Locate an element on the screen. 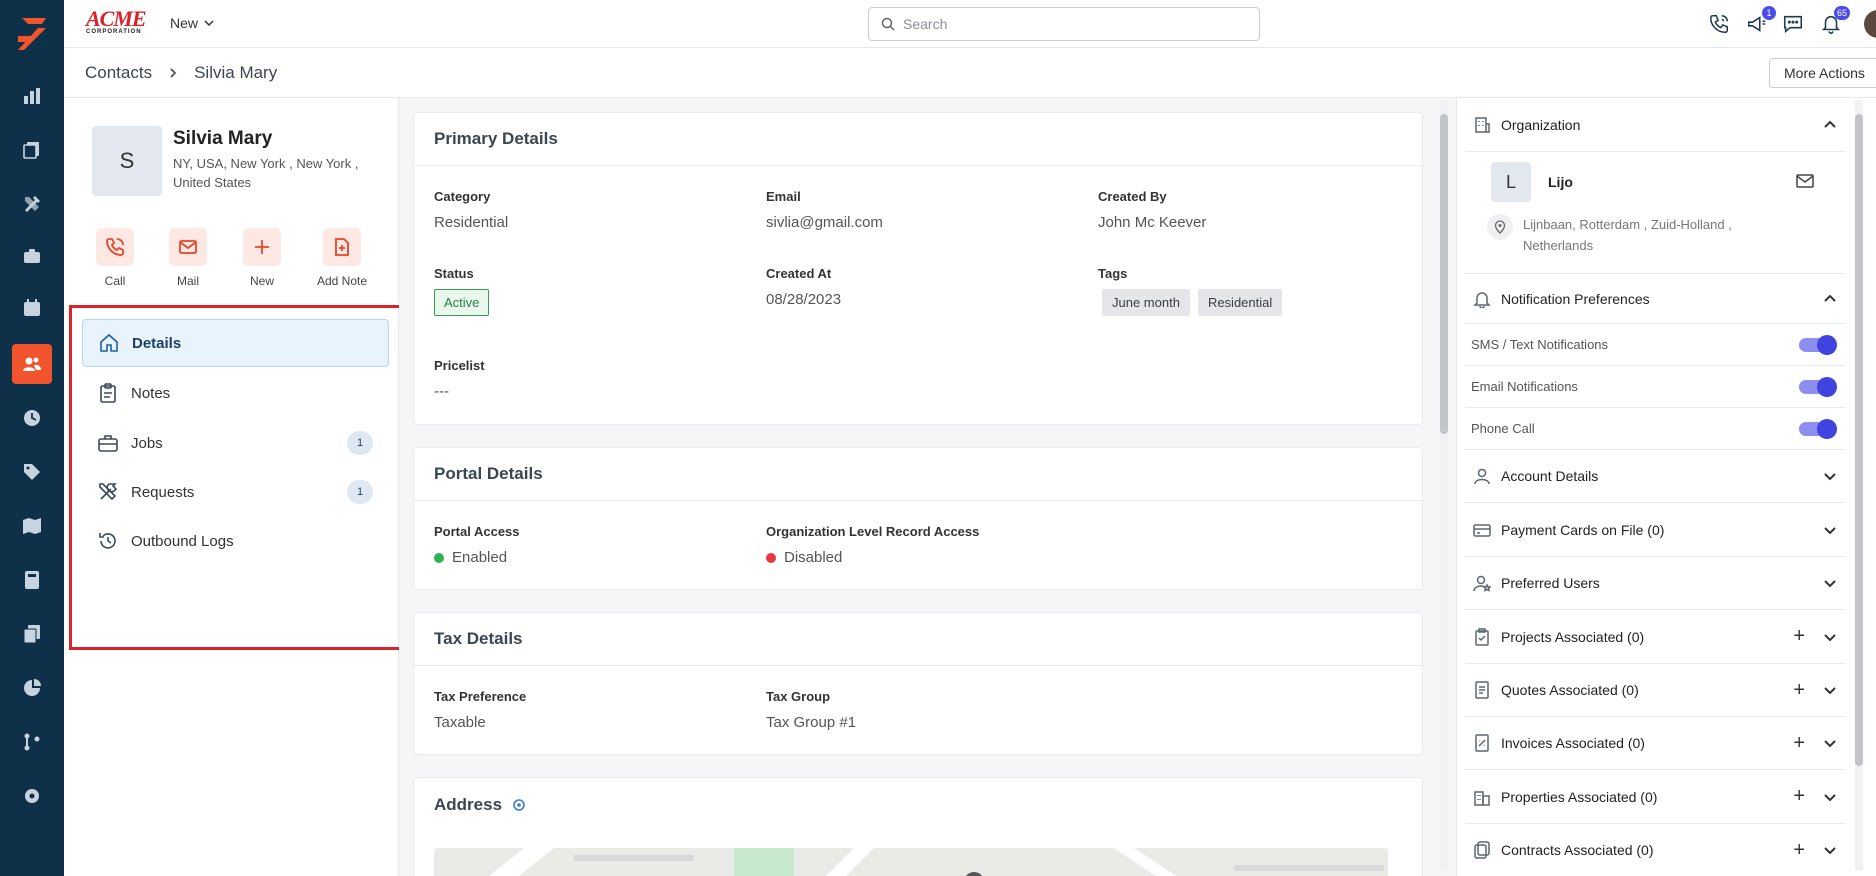 The width and height of the screenshot is (1876, 876). notification-badge: 65 is located at coordinates (1841, 13).